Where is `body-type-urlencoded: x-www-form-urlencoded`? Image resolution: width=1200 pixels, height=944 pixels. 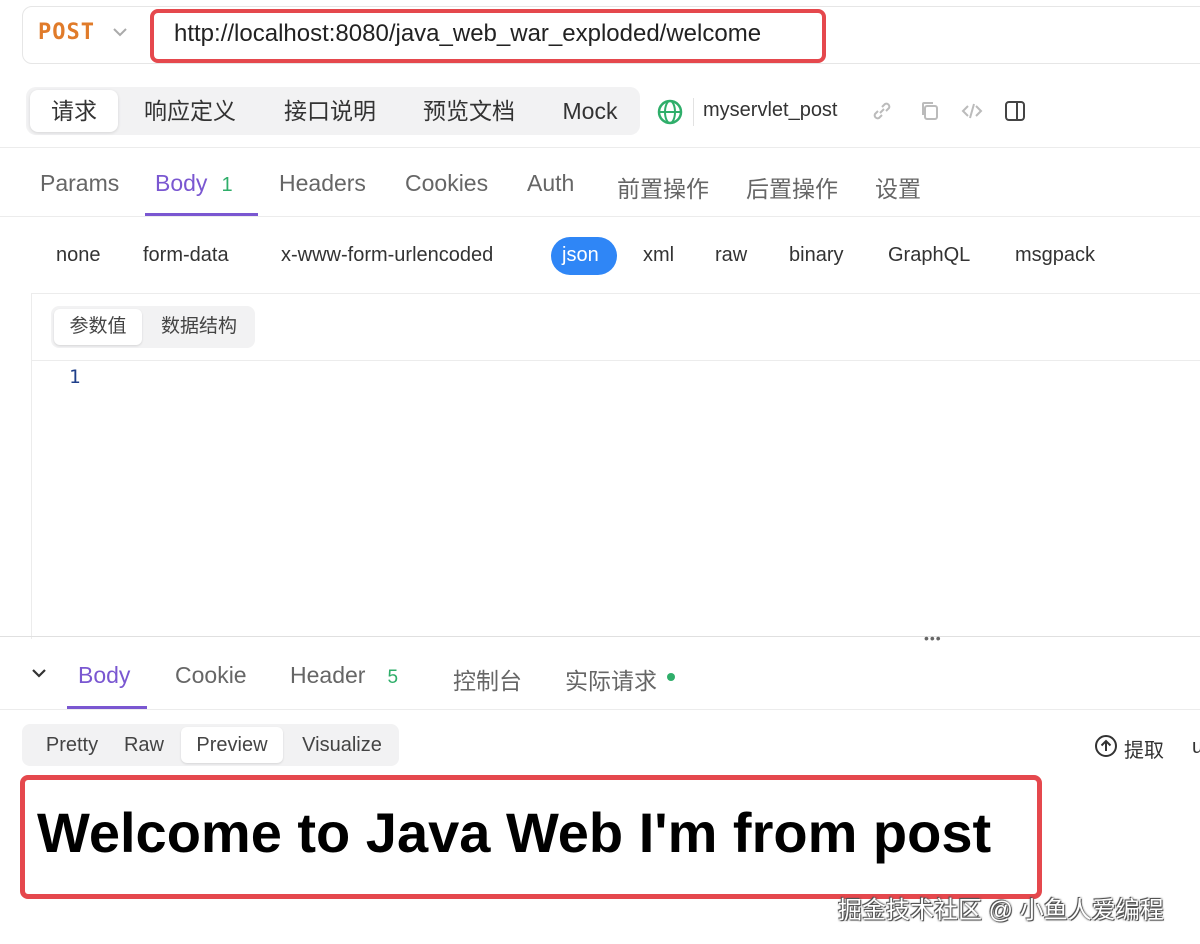 body-type-urlencoded: x-www-form-urlencoded is located at coordinates (387, 255).